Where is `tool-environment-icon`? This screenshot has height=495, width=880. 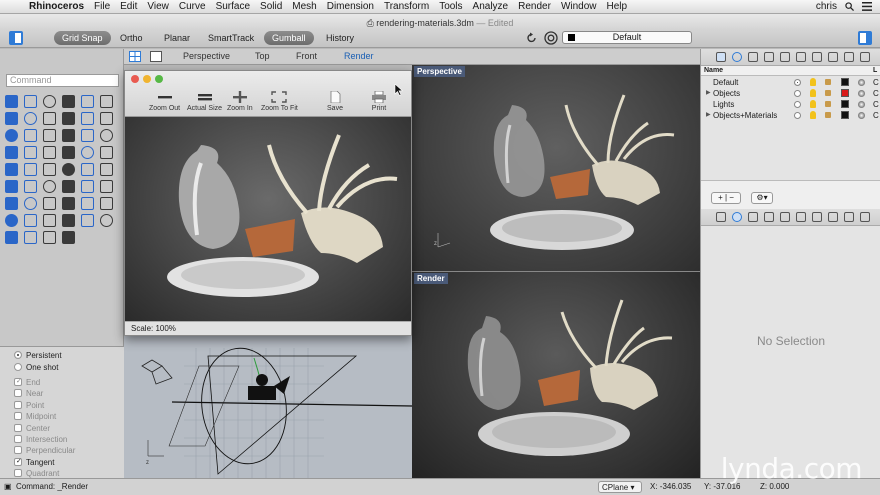
tool-environment-icon is located at coordinates (68, 220).